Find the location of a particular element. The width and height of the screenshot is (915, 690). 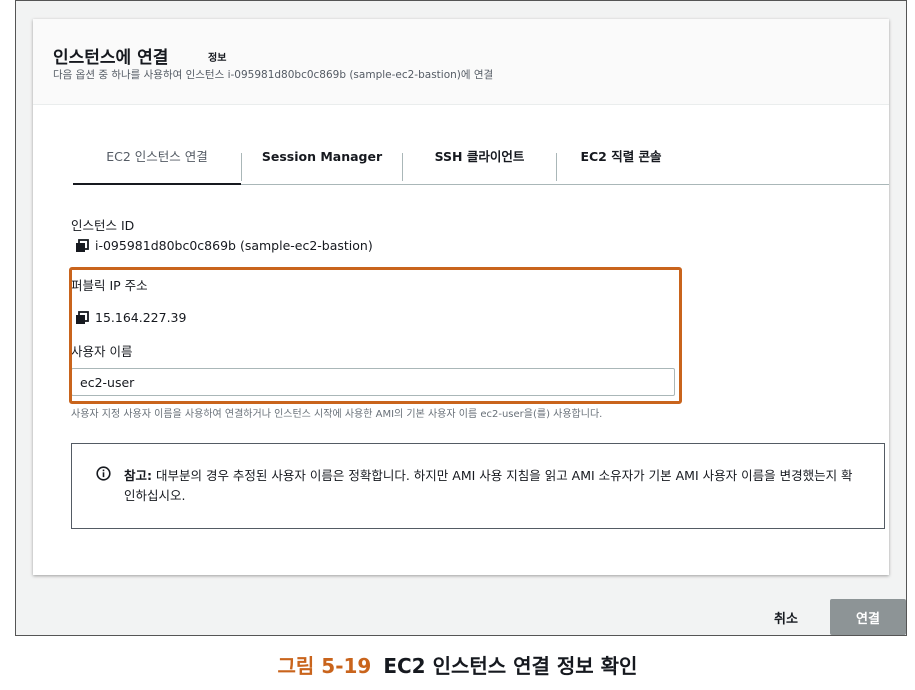

instance-id-label: 인스턴스 ID is located at coordinates (103, 225).